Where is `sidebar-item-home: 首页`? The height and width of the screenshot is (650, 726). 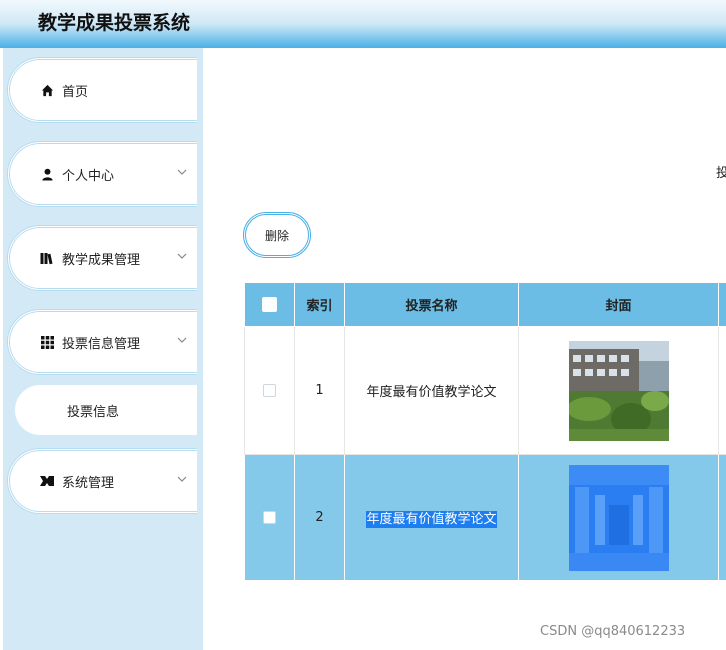 sidebar-item-home: 首页 is located at coordinates (102, 90).